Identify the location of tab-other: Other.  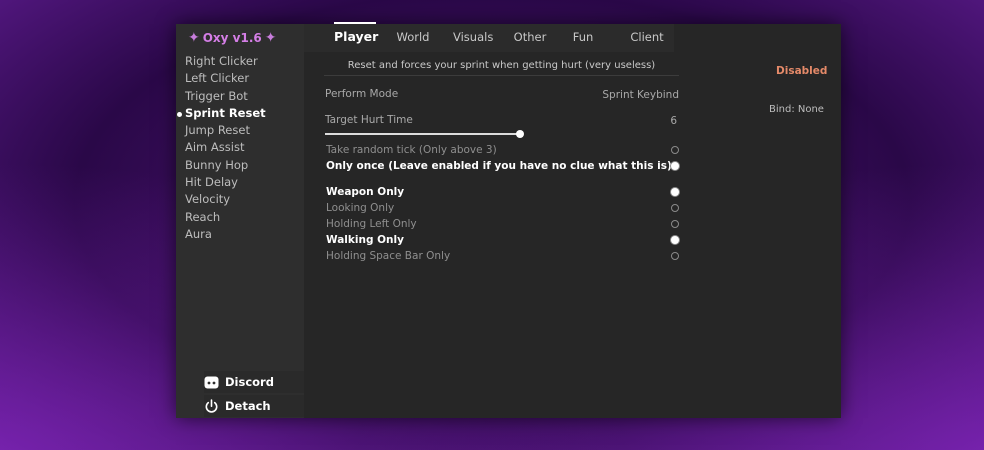
(530, 38).